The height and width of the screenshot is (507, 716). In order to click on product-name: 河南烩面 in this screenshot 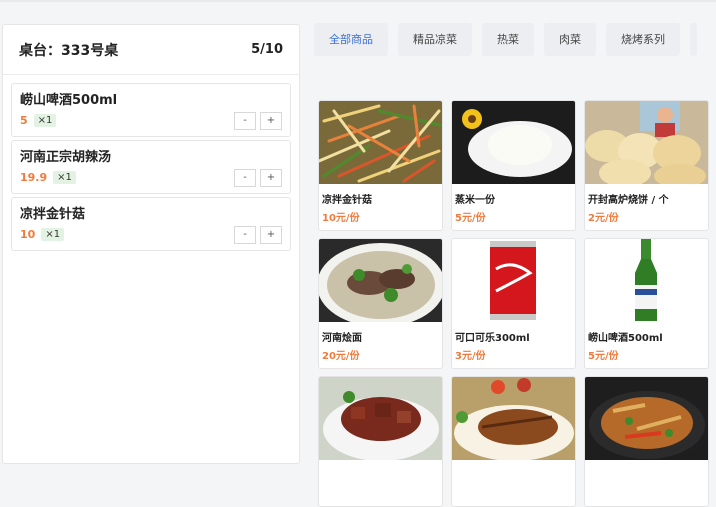, I will do `click(342, 338)`.